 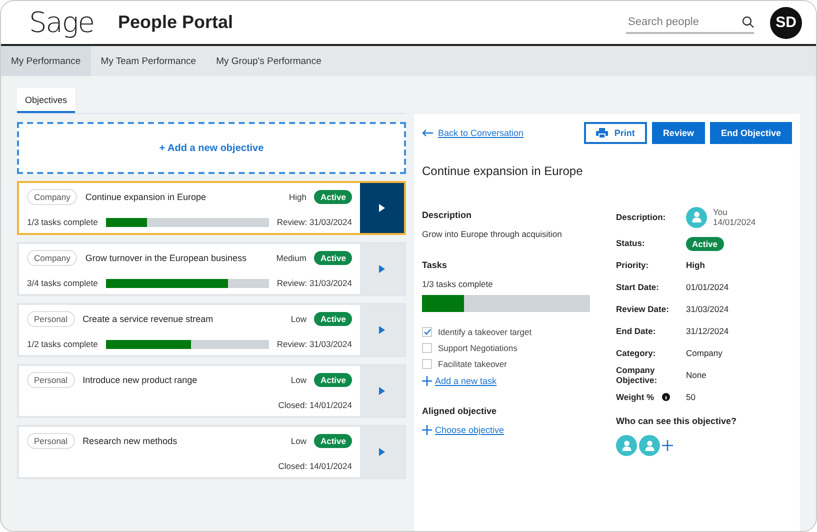 I want to click on info-icon, so click(x=666, y=397).